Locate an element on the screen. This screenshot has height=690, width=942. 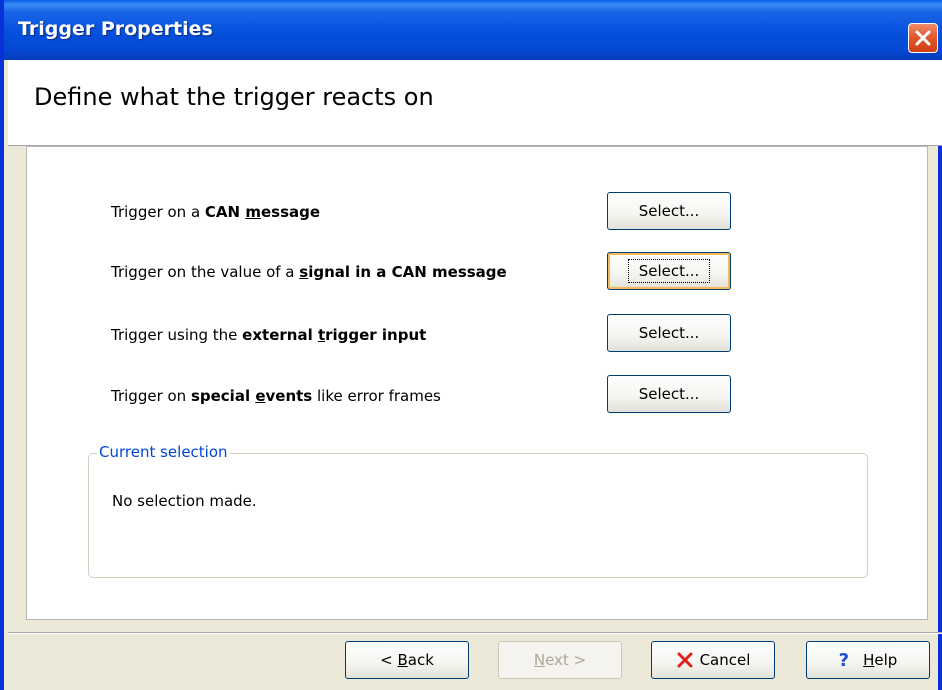
option-keyword: external trigger input is located at coordinates (334, 335).